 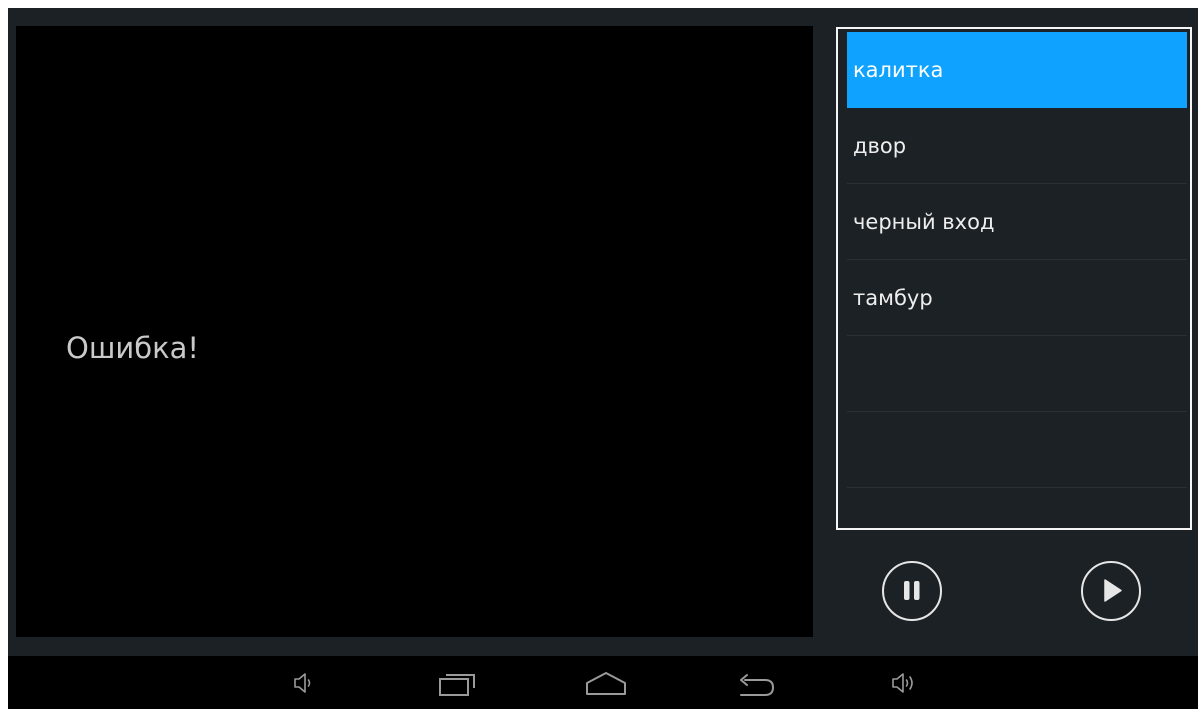 What do you see at coordinates (1017, 70) in the screenshot?
I see `list-item: калитка` at bounding box center [1017, 70].